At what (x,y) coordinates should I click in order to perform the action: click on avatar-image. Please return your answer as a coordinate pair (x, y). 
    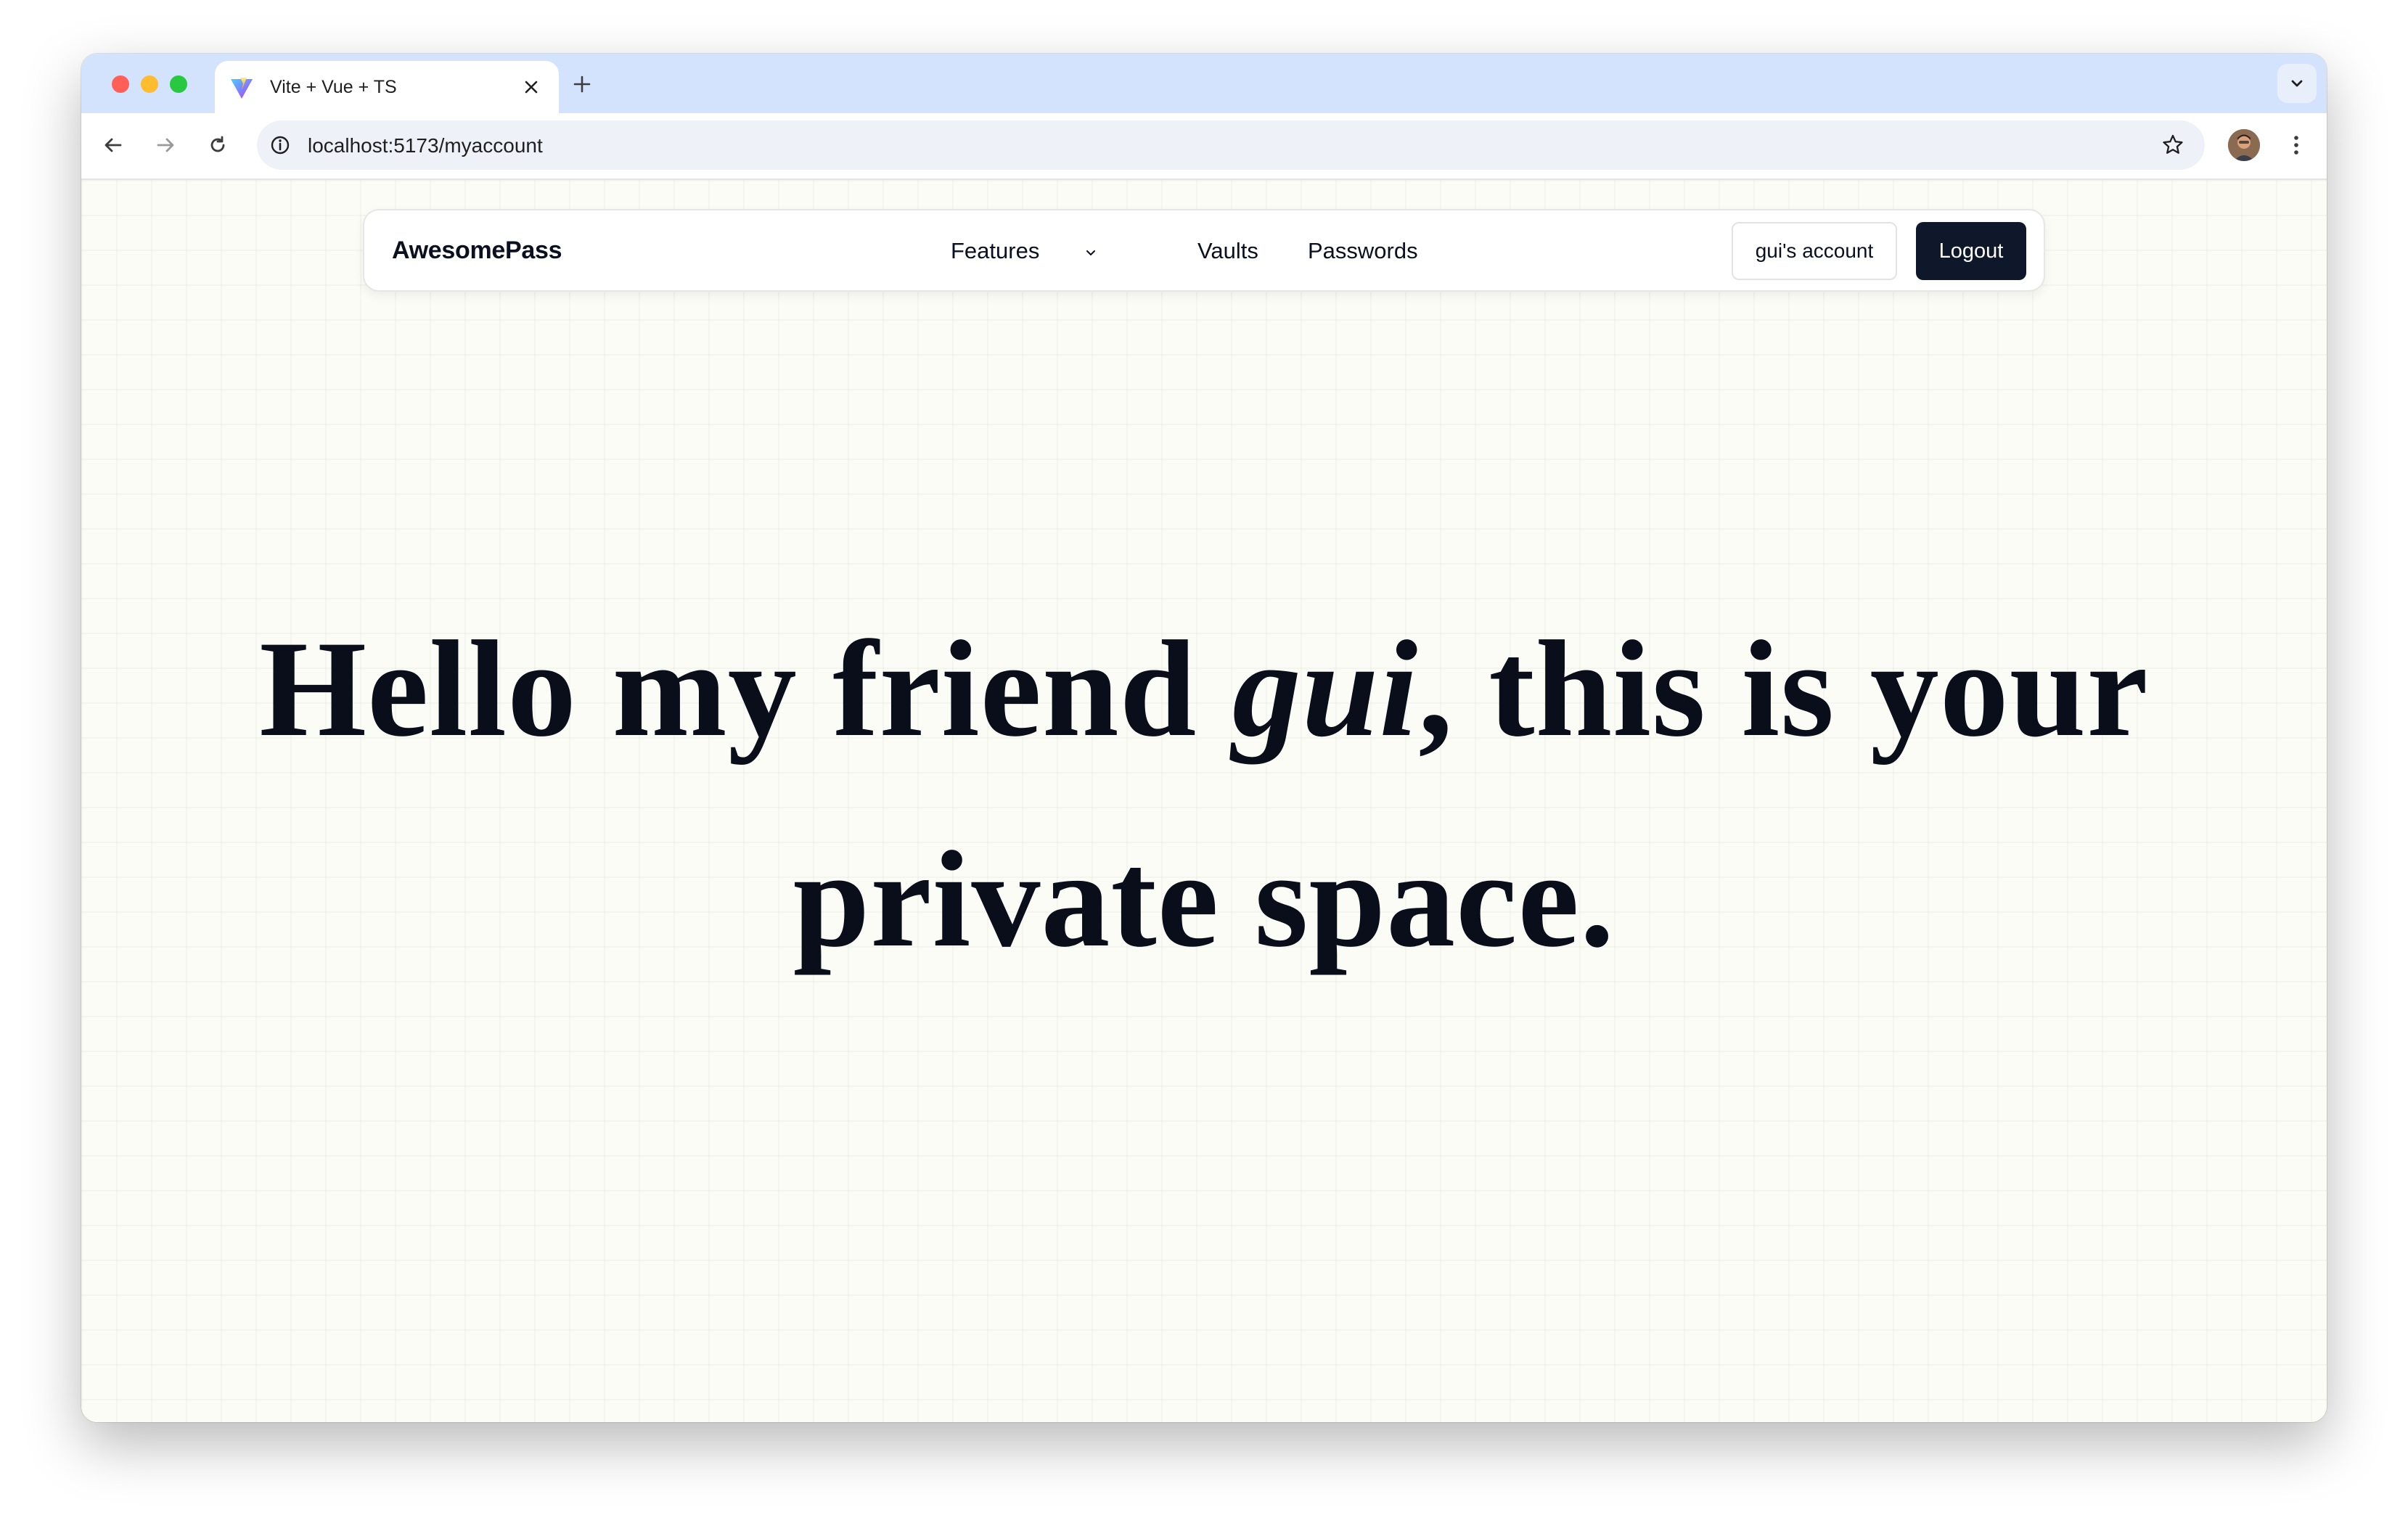
    Looking at the image, I should click on (2244, 145).